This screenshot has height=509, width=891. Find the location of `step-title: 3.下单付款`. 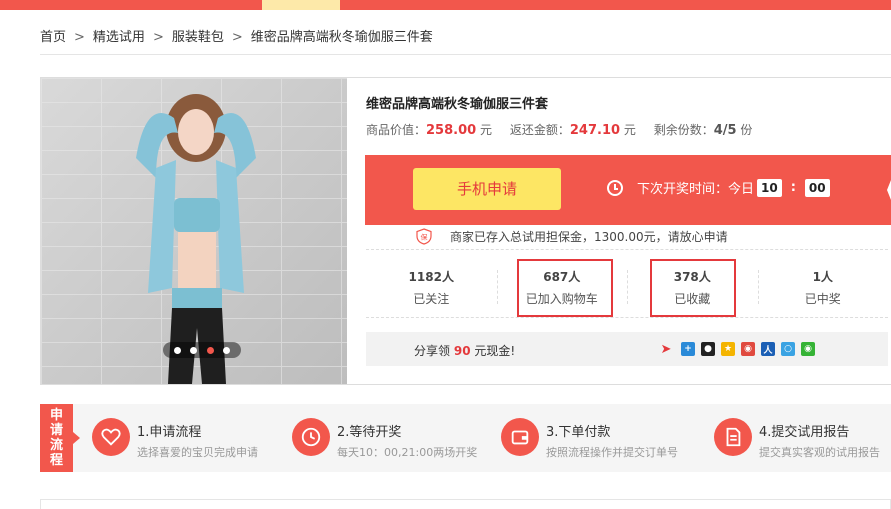

step-title: 3.下单付款 is located at coordinates (578, 432).